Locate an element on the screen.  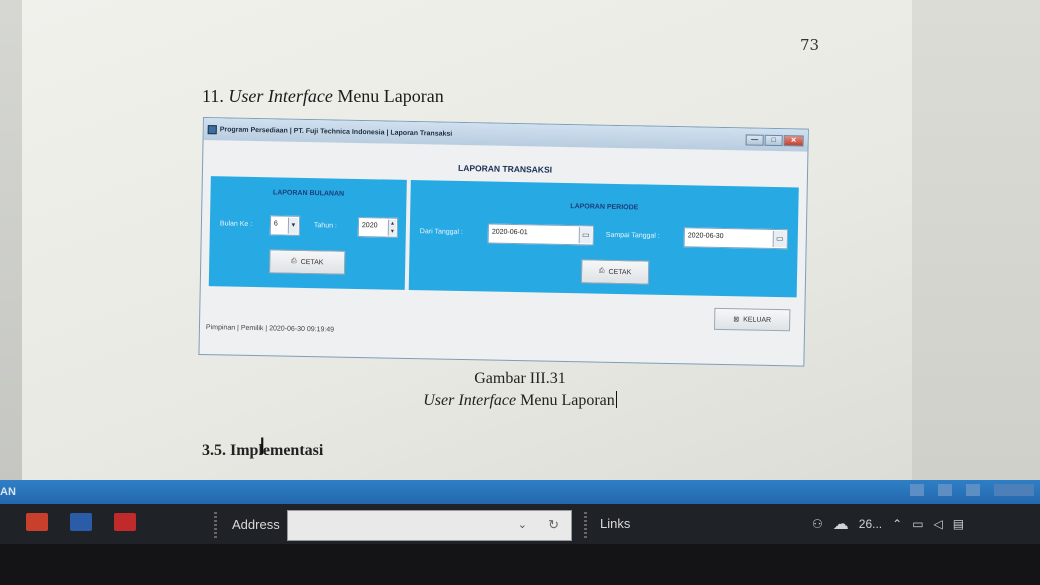
volume-icon: ◁ is located at coordinates (938, 524).